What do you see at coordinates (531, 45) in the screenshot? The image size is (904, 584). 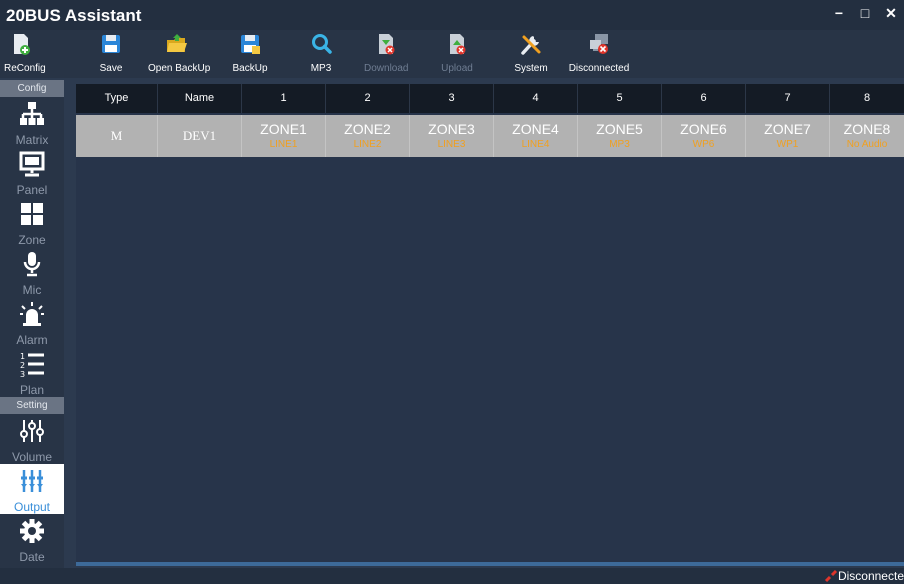 I see `tools-icon` at bounding box center [531, 45].